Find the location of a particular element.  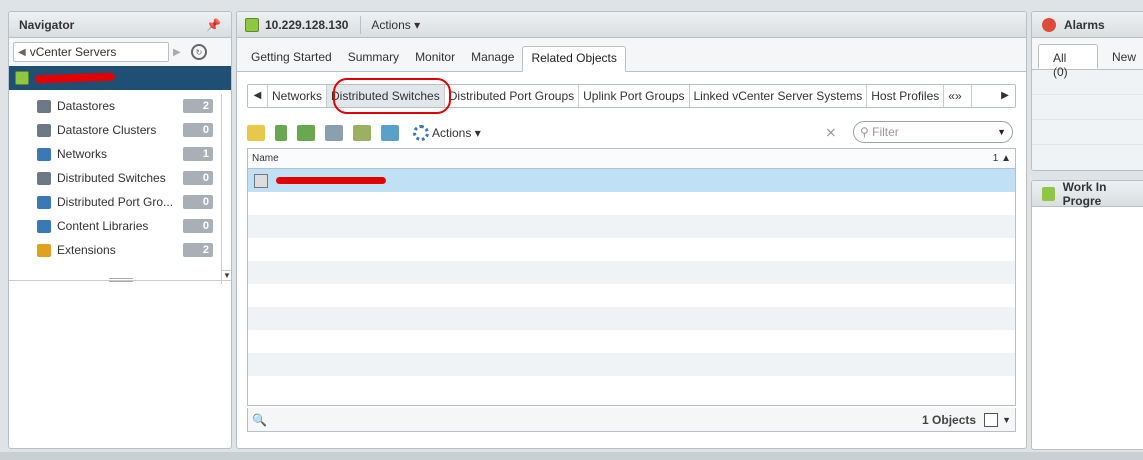

upgrade-icon is located at coordinates (362, 133).